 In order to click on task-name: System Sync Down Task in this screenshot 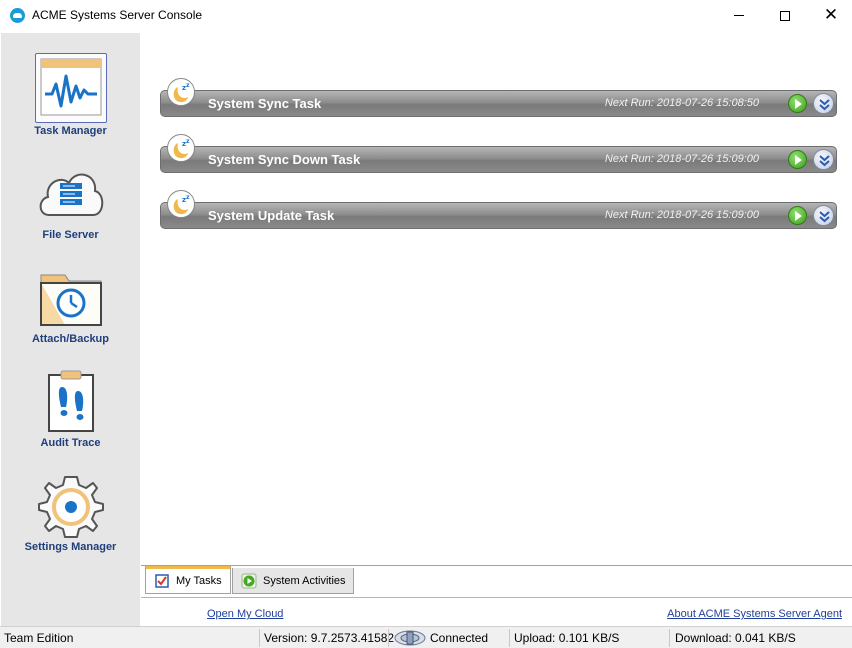, I will do `click(284, 159)`.